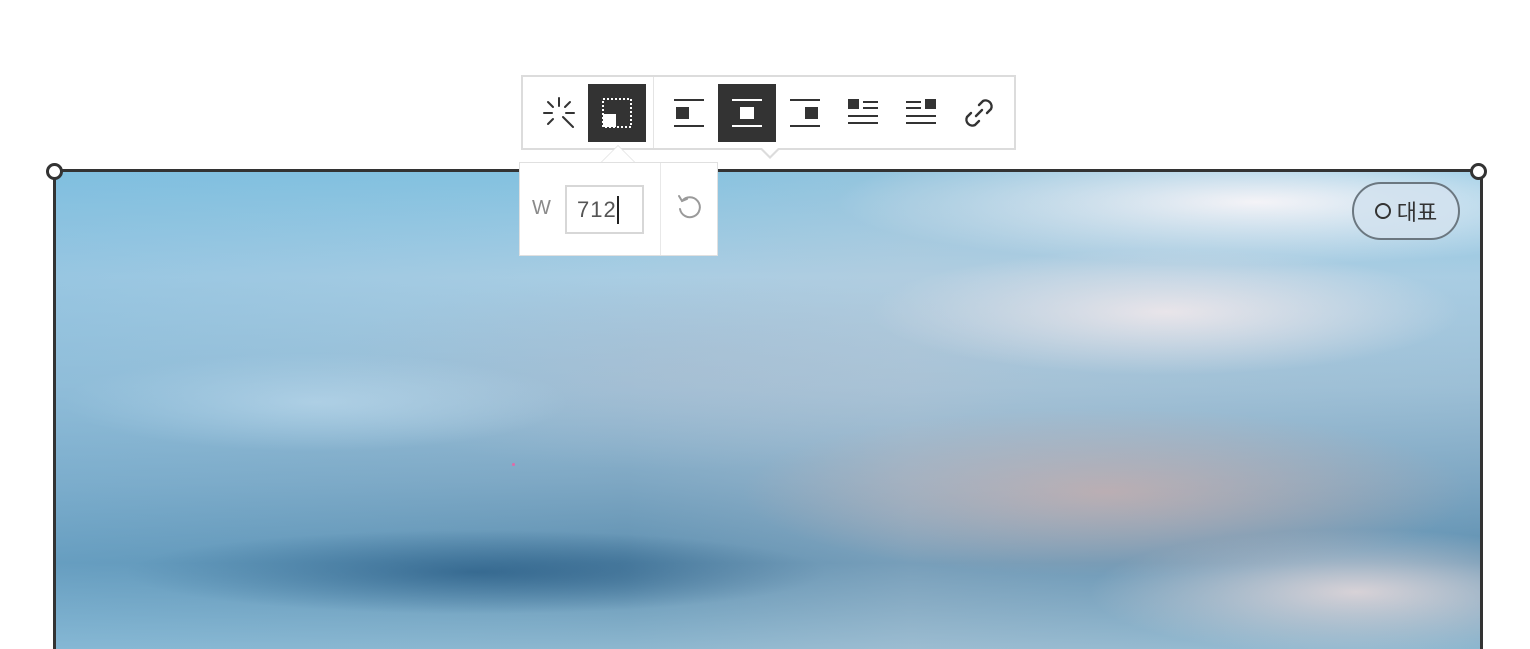 This screenshot has height=649, width=1530. What do you see at coordinates (1382, 211) in the screenshot?
I see `circle-icon` at bounding box center [1382, 211].